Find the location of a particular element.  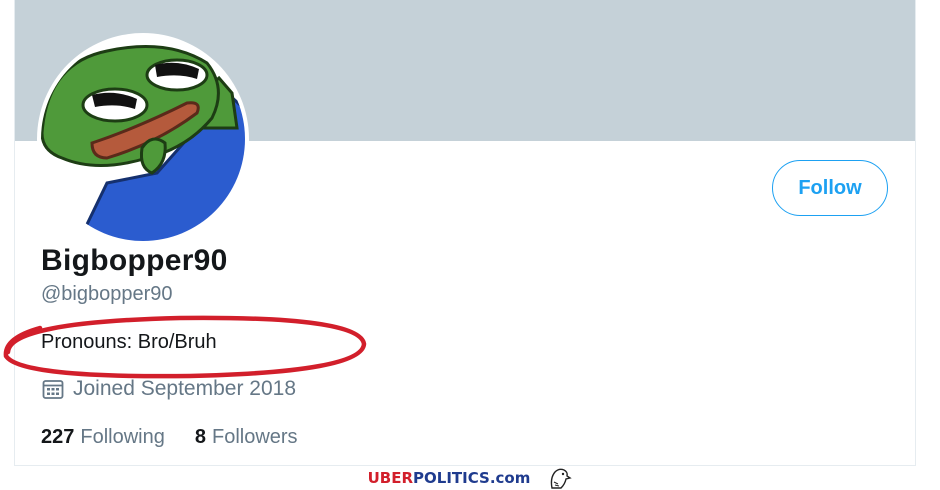

profile-avatar is located at coordinates (143, 139).